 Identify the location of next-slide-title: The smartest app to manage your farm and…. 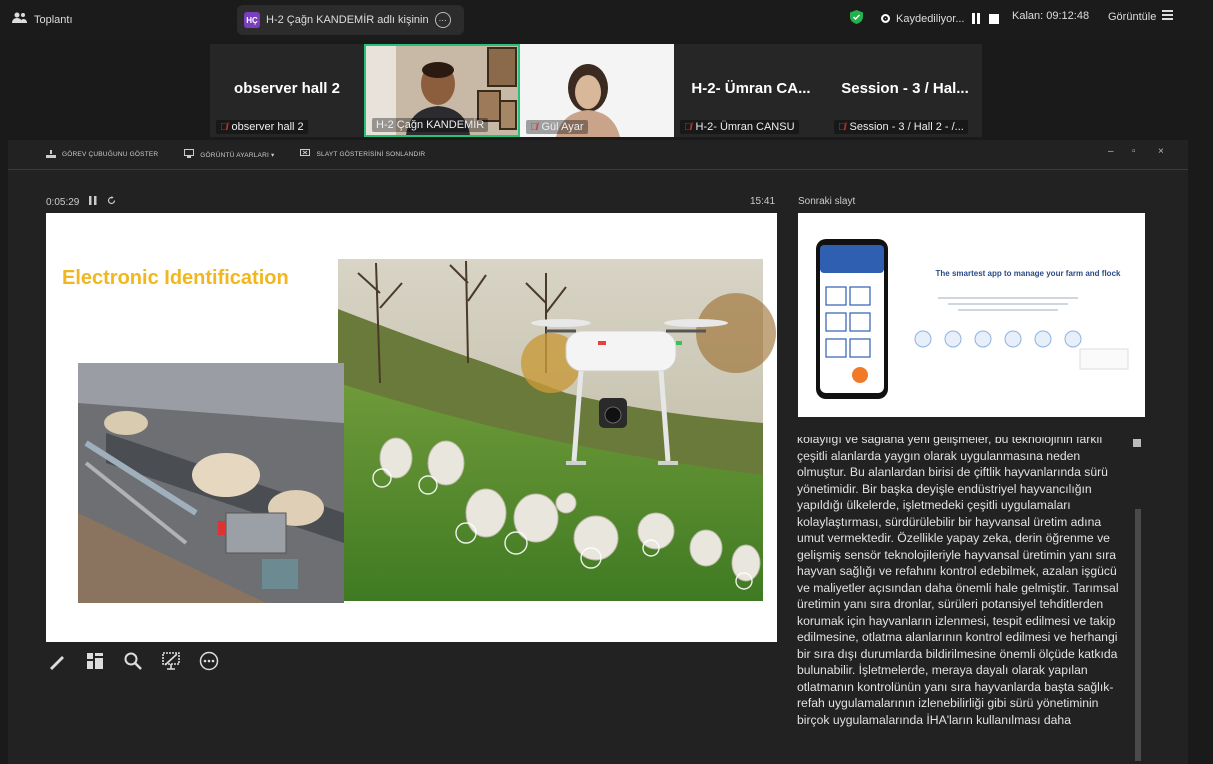
(1028, 273).